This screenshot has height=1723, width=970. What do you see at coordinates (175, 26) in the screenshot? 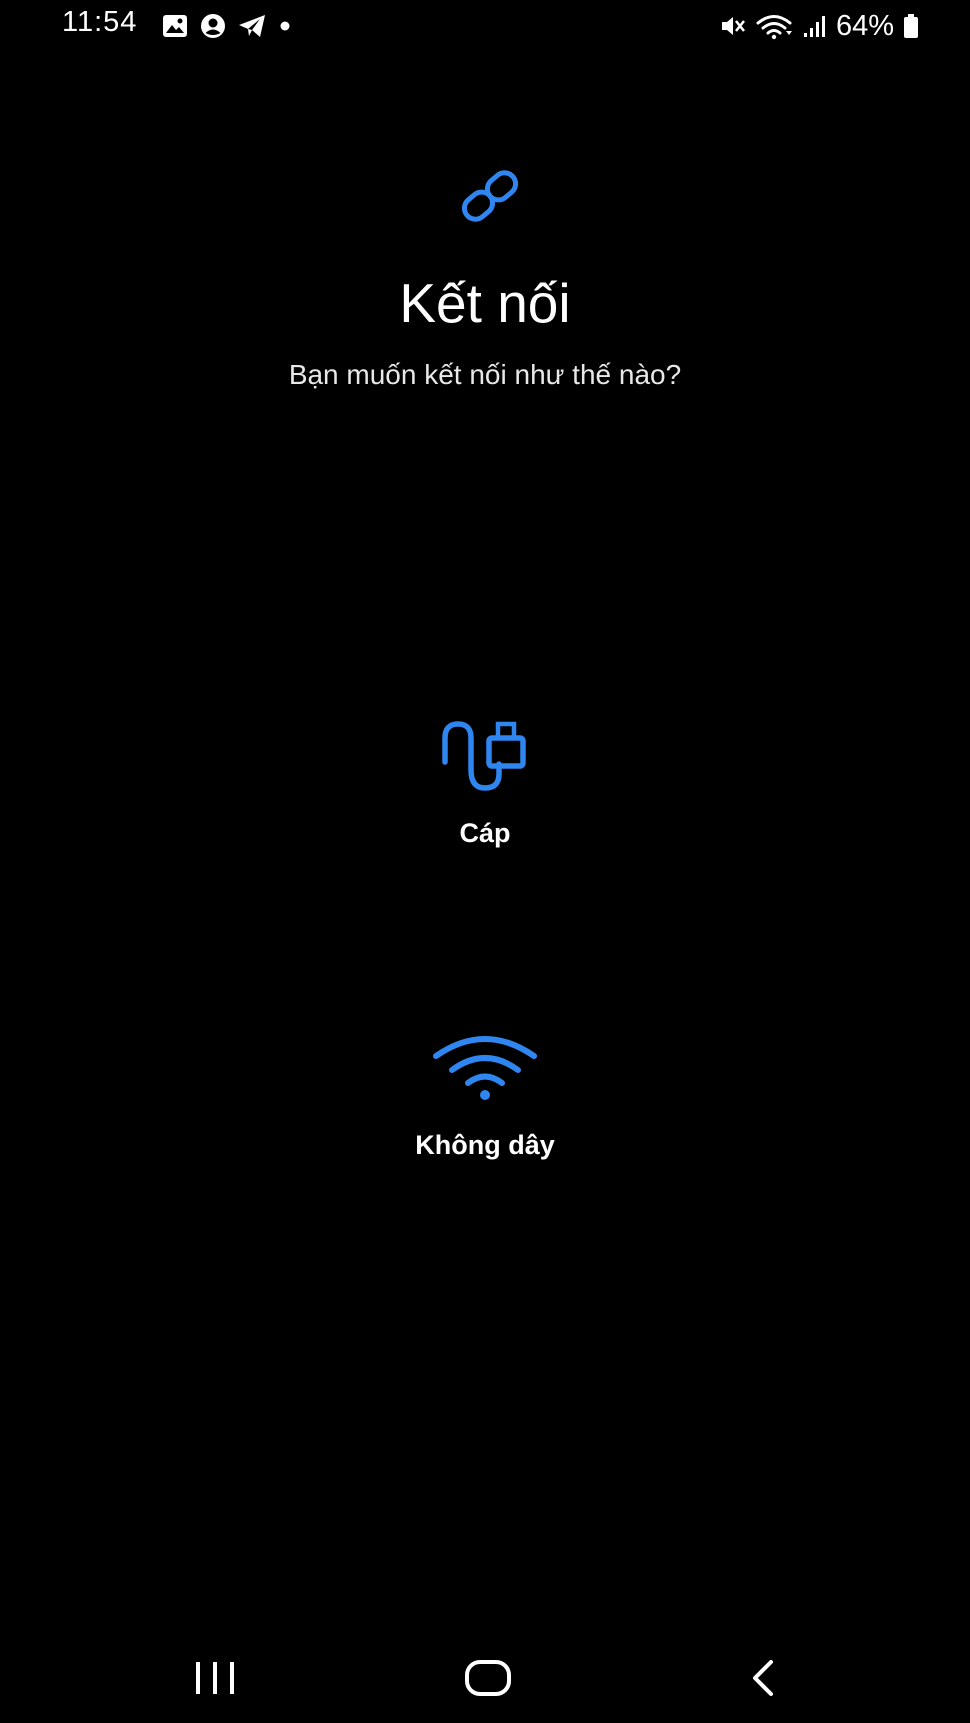
I see `gallery-icon` at bounding box center [175, 26].